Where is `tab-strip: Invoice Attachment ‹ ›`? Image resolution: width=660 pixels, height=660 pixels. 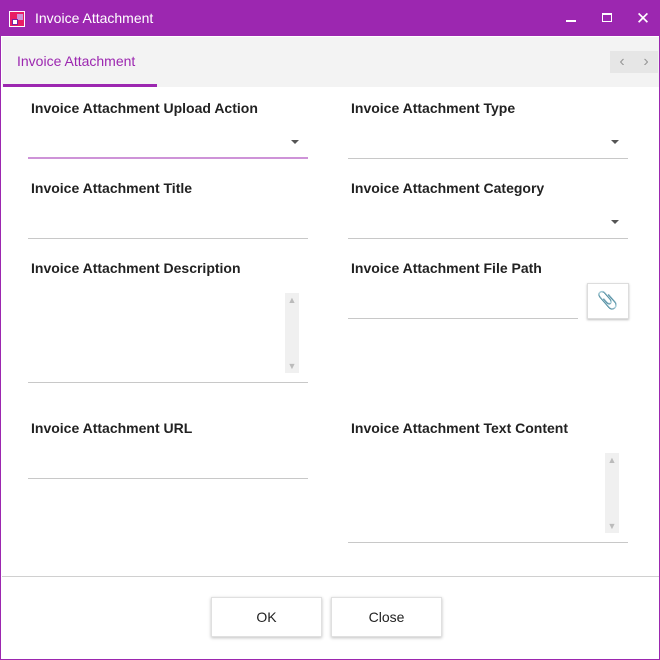
tab-strip: Invoice Attachment ‹ › is located at coordinates (330, 62).